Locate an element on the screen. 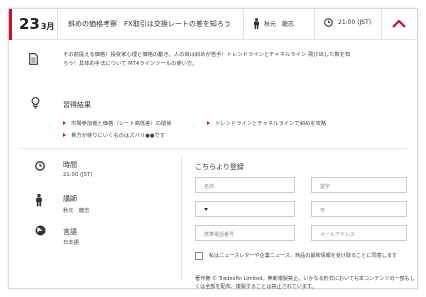 The width and height of the screenshot is (426, 297). first-name-field: 名前 is located at coordinates (245, 185).